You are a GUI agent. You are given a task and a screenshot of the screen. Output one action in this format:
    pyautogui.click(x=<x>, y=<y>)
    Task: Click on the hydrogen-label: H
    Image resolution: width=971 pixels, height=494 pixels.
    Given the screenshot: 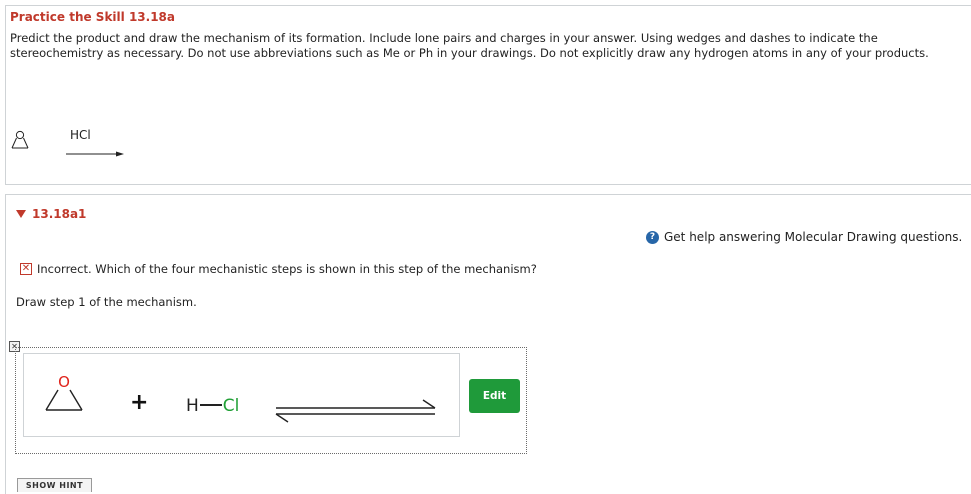 What is the action you would take?
    pyautogui.click(x=192, y=406)
    